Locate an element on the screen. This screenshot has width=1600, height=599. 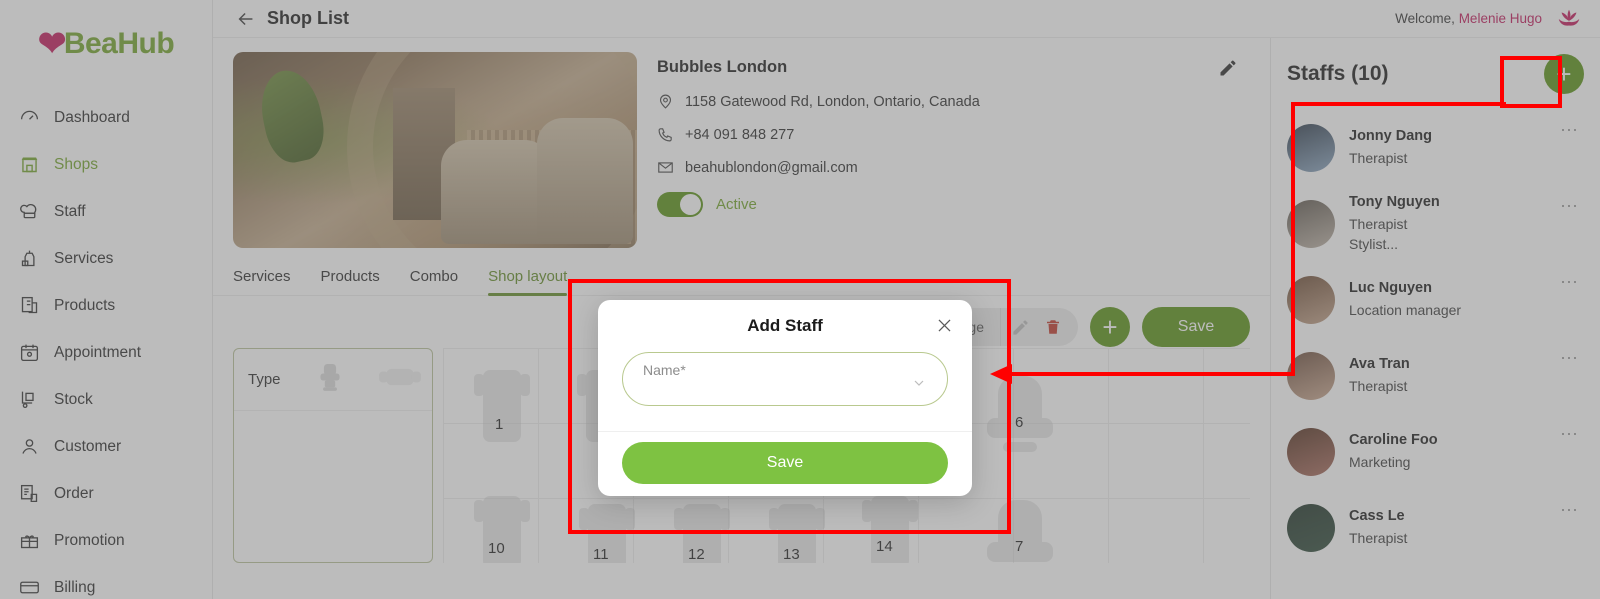
modal-body: Name* is located at coordinates (785, 379).